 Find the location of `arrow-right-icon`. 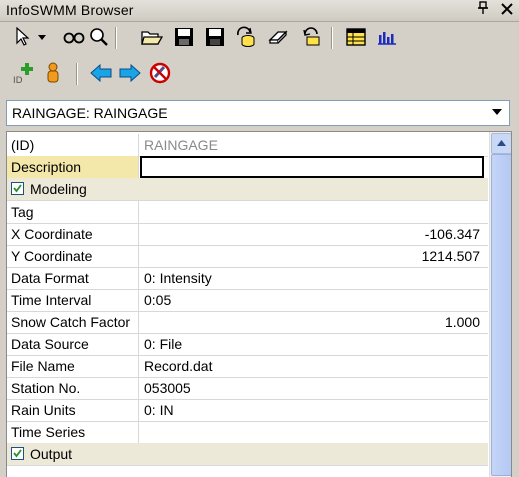

arrow-right-icon is located at coordinates (130, 73).